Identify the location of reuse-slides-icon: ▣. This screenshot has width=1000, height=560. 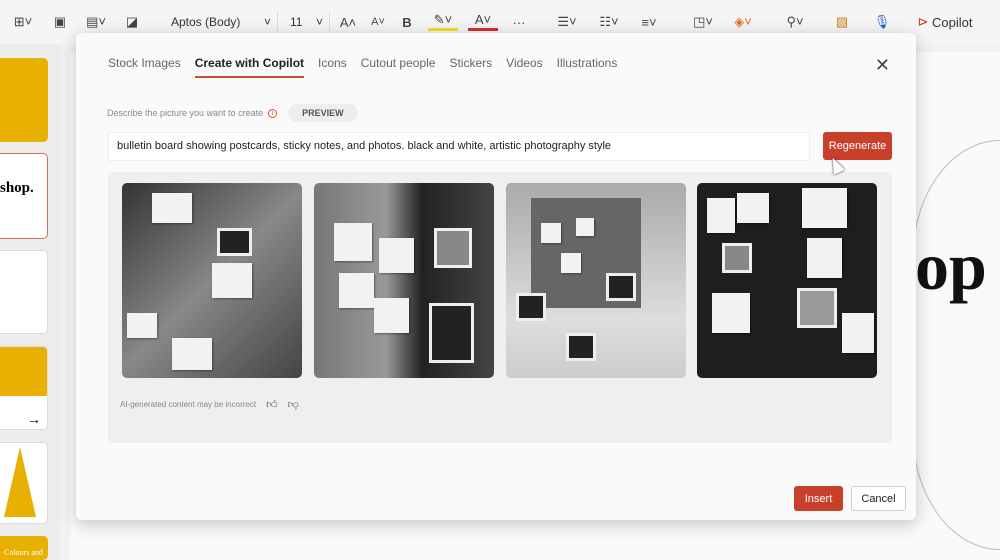
(60, 22).